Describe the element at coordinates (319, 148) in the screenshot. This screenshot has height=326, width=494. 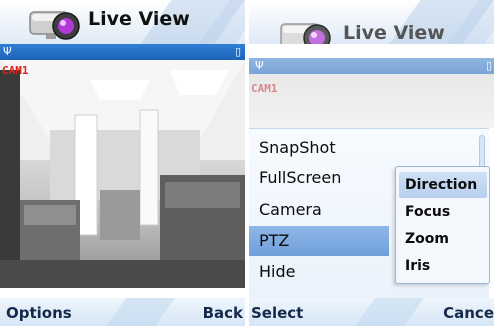
I see `menu-item-snapshot: SnapShot` at that location.